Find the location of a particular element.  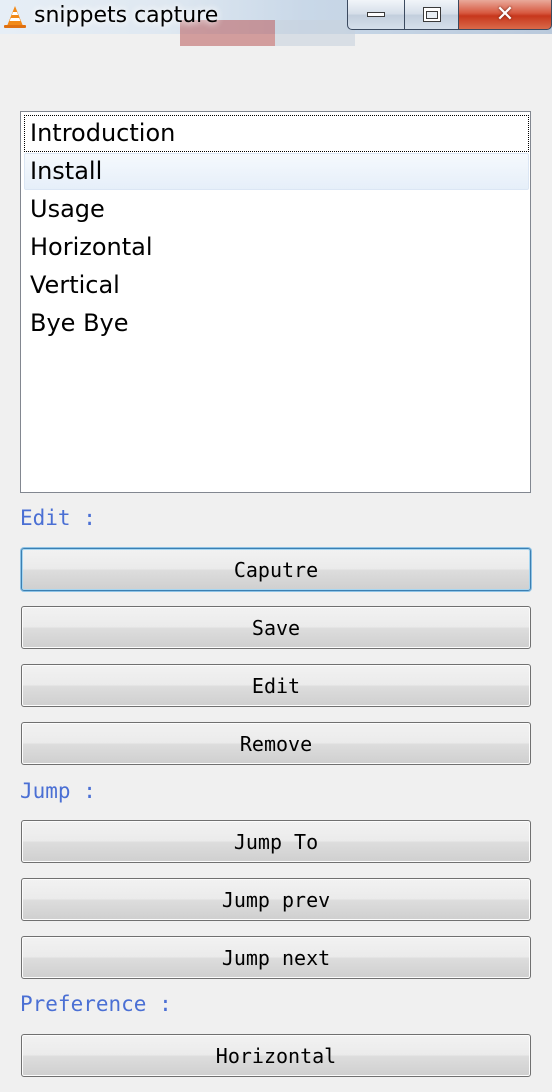

close-button: ✕ is located at coordinates (505, 15).